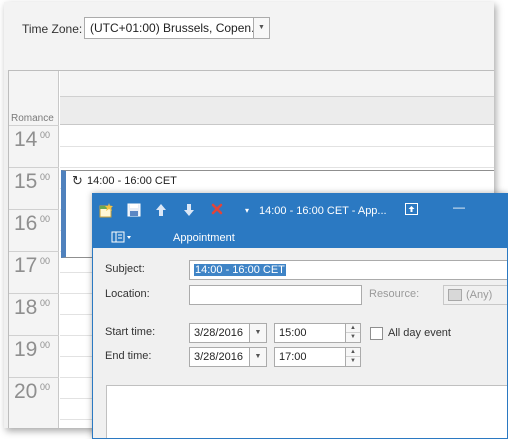 This screenshot has width=508, height=439. Describe the element at coordinates (189, 211) in the screenshot. I see `next-arrow-icon` at that location.